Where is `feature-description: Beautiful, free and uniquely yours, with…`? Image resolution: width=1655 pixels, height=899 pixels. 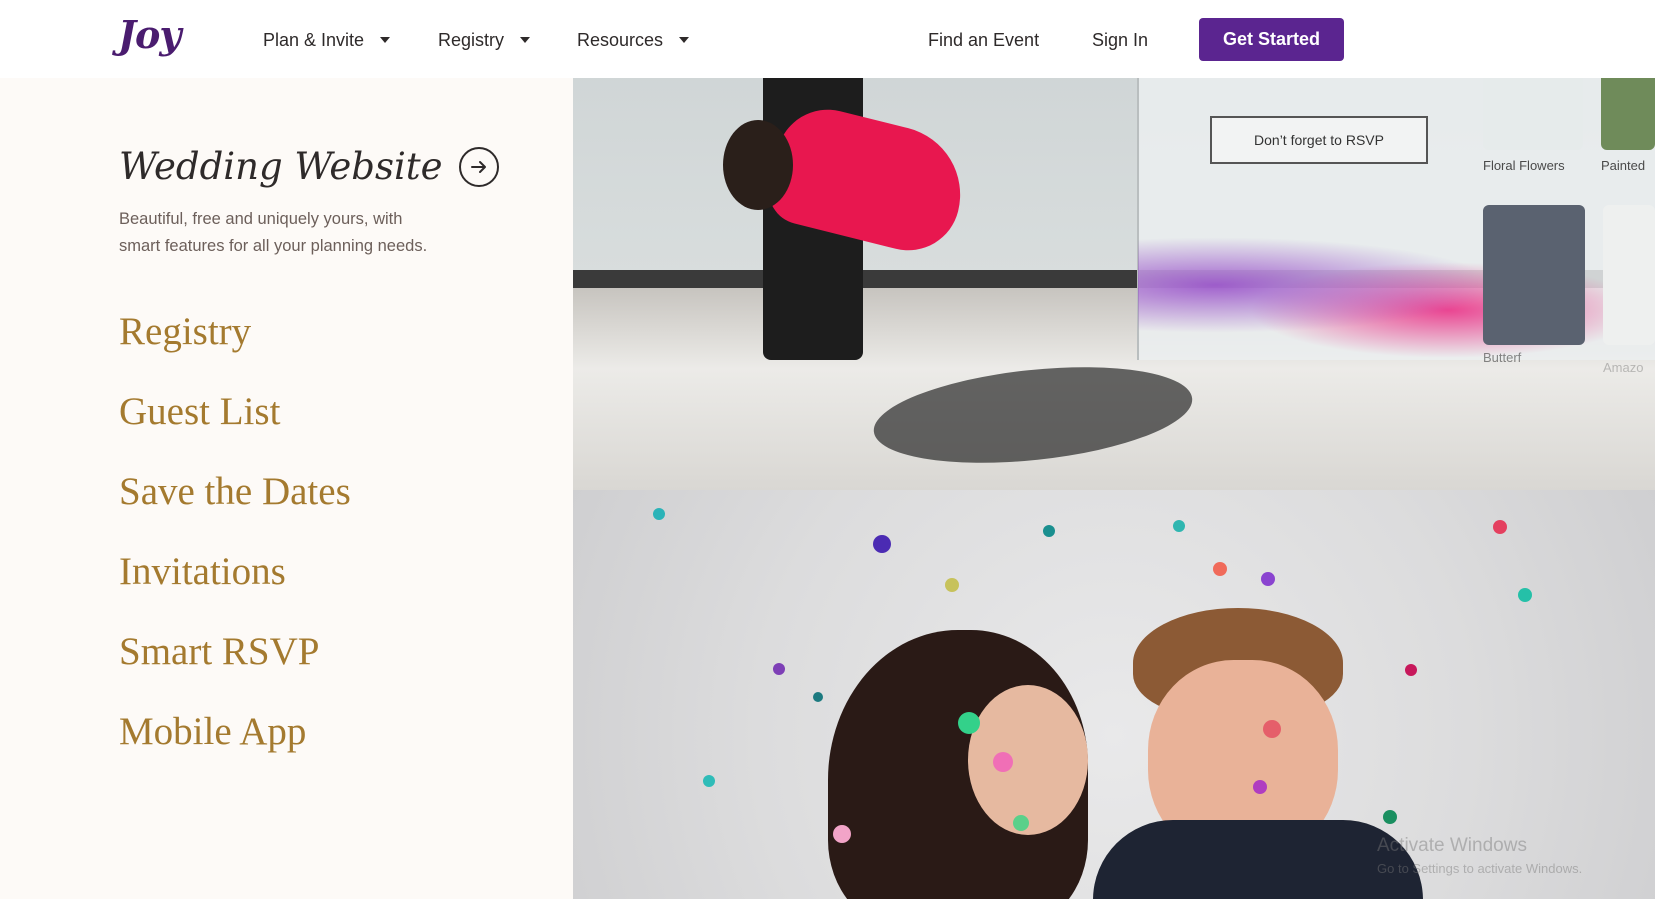
feature-description: Beautiful, free and uniquely yours, with… is located at coordinates (273, 232).